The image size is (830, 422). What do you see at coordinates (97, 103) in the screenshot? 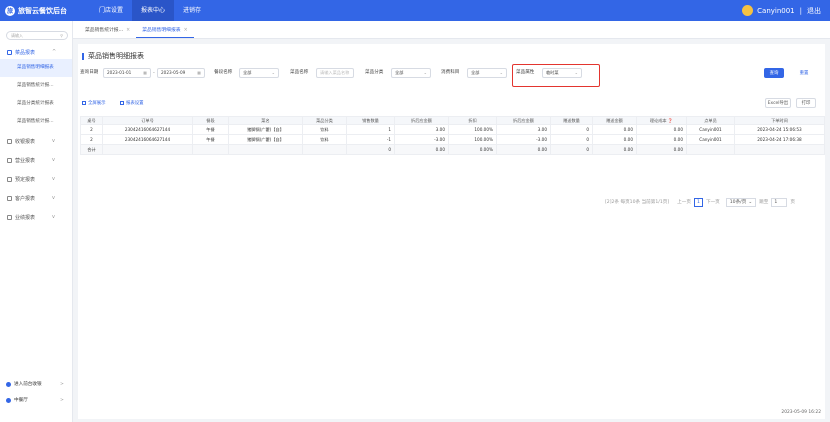
I see `expand-label: 全屏展示` at bounding box center [97, 103].